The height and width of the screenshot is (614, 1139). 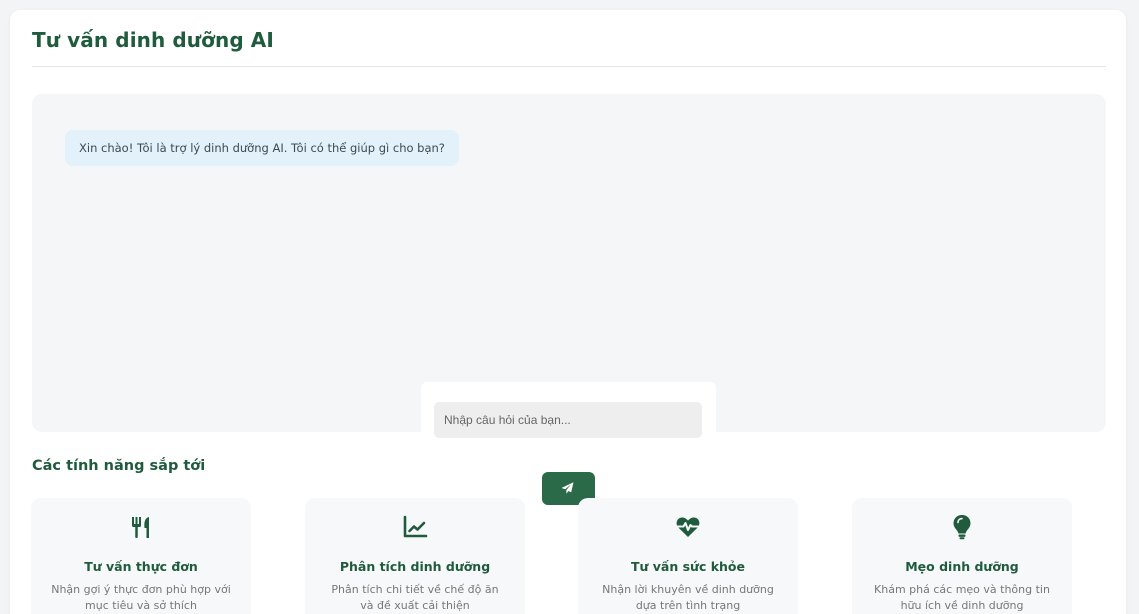 What do you see at coordinates (415, 527) in the screenshot?
I see `chart-line-icon` at bounding box center [415, 527].